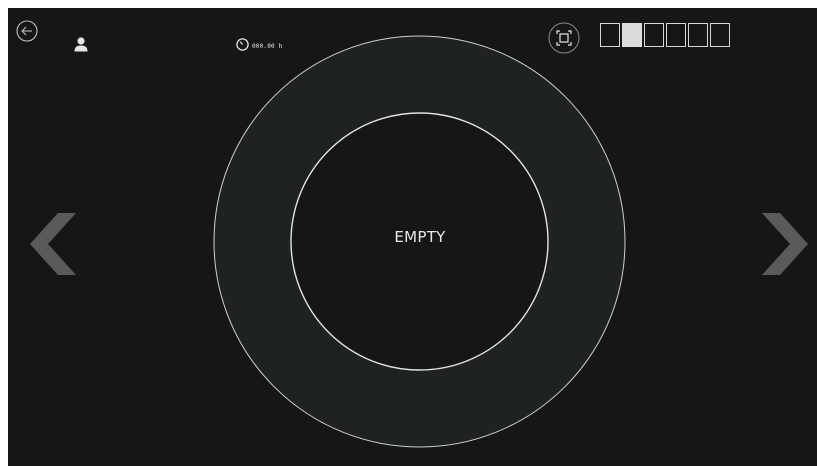 This screenshot has height=466, width=817. Describe the element at coordinates (81, 44) in the screenshot. I see `user-icon` at that location.